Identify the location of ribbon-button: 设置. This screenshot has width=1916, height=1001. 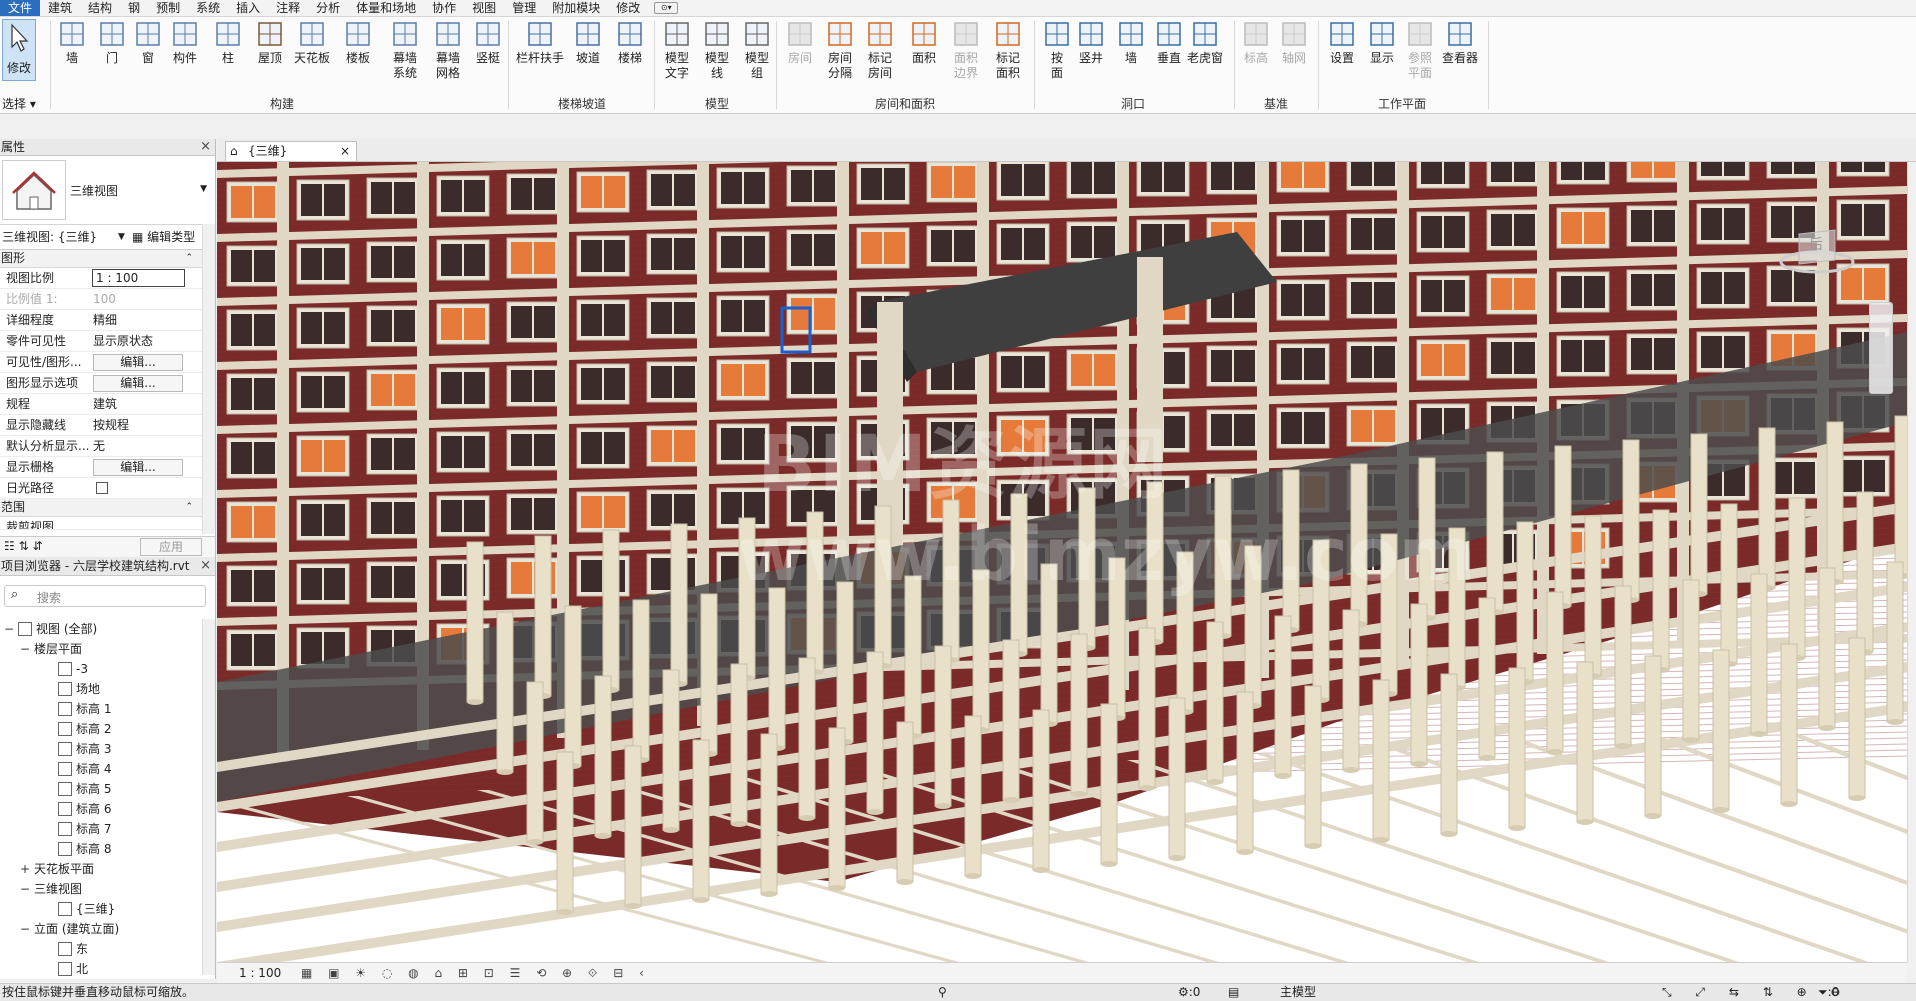
(1342, 42).